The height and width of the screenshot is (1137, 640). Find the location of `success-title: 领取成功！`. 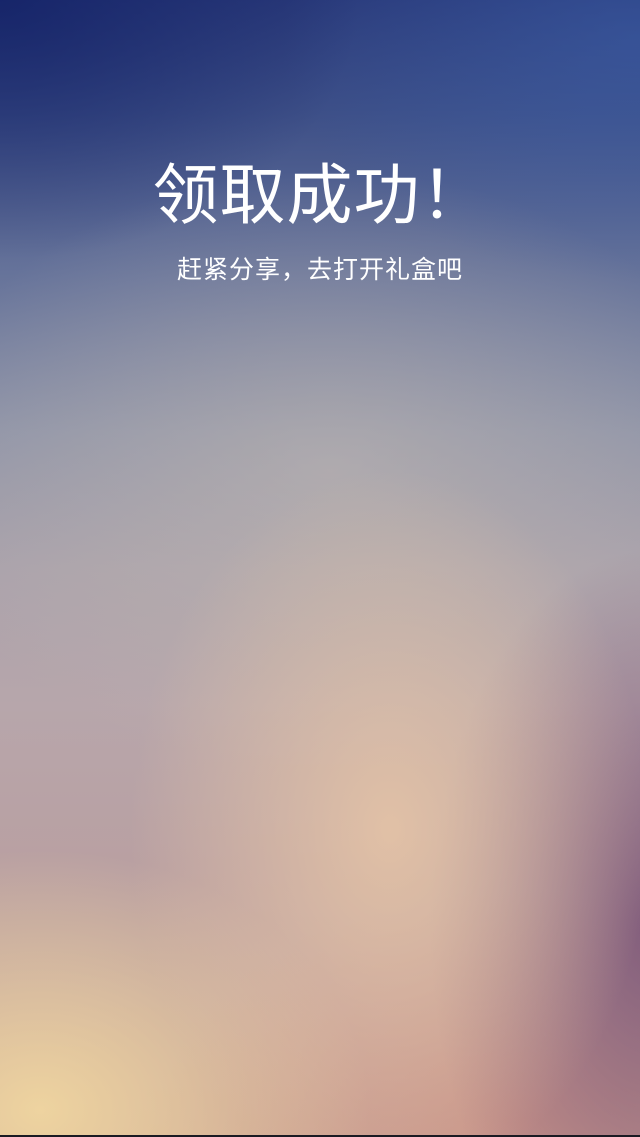

success-title: 领取成功！ is located at coordinates (320, 195).